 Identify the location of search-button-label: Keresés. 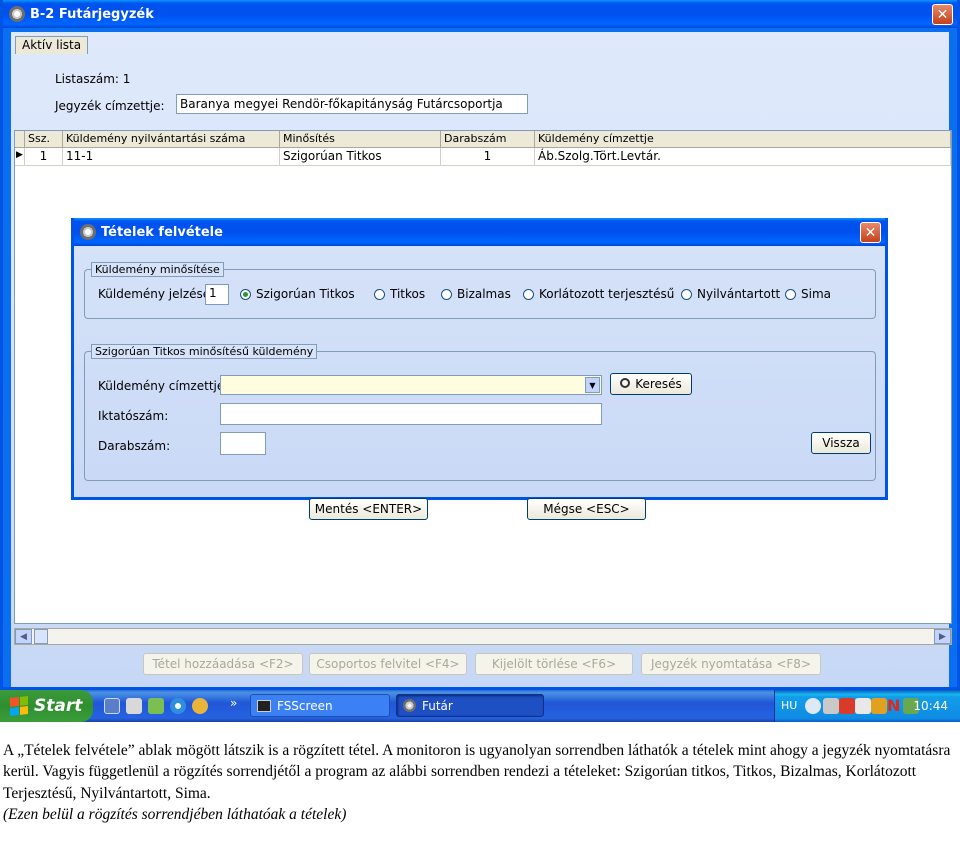
(658, 384).